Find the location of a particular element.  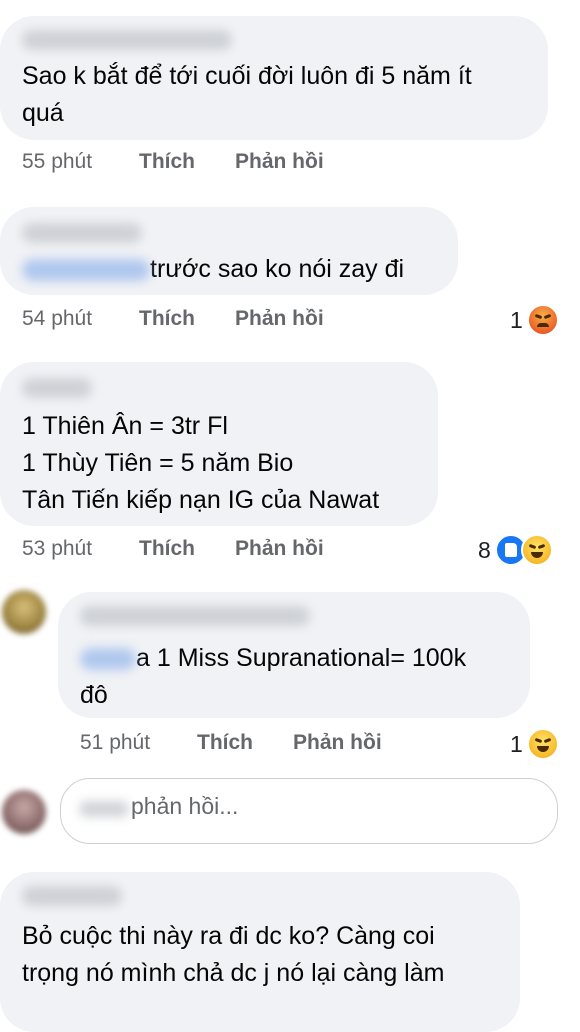

comment-timestamp: 53 phút is located at coordinates (80, 549).